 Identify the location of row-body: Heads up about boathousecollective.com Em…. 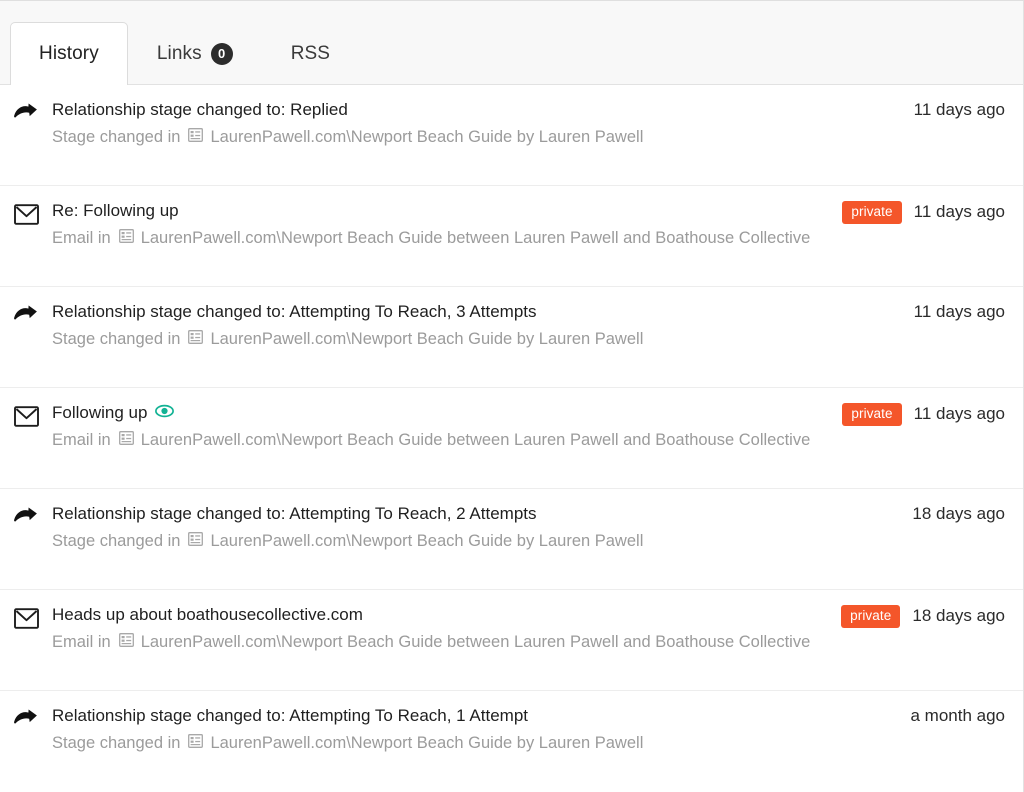
(446, 628).